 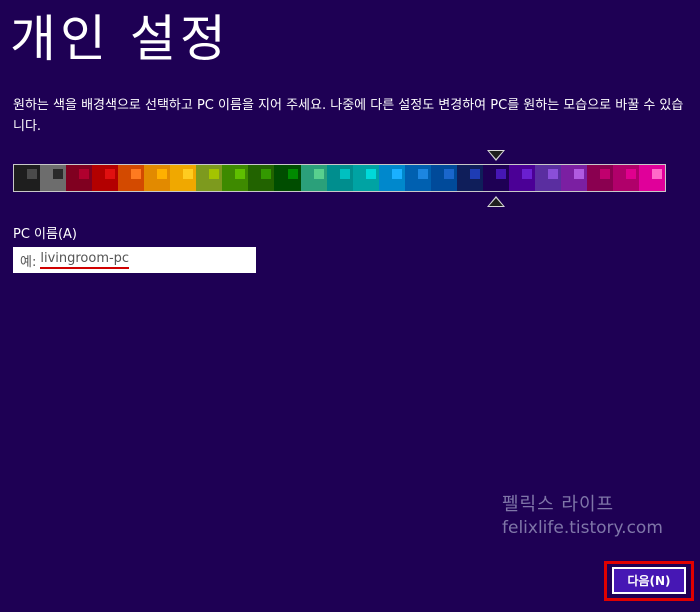 What do you see at coordinates (134, 260) in the screenshot?
I see `pc-name-field: 예: livingroom-pc` at bounding box center [134, 260].